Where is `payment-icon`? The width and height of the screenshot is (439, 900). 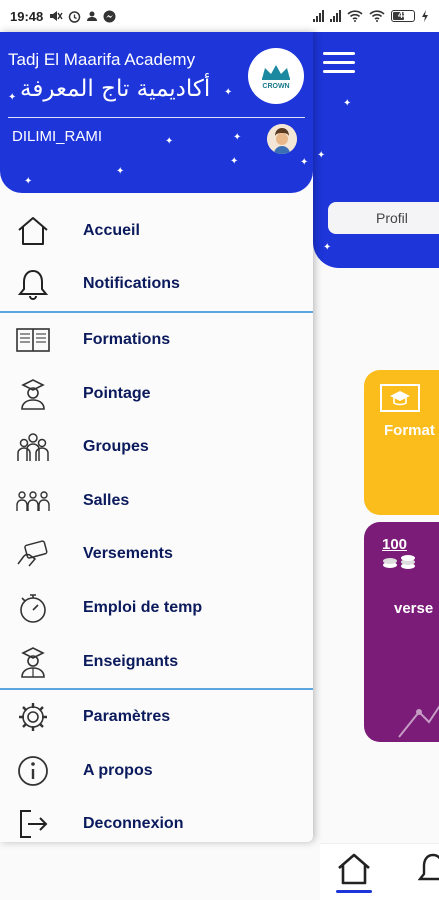
payment-icon is located at coordinates (33, 554).